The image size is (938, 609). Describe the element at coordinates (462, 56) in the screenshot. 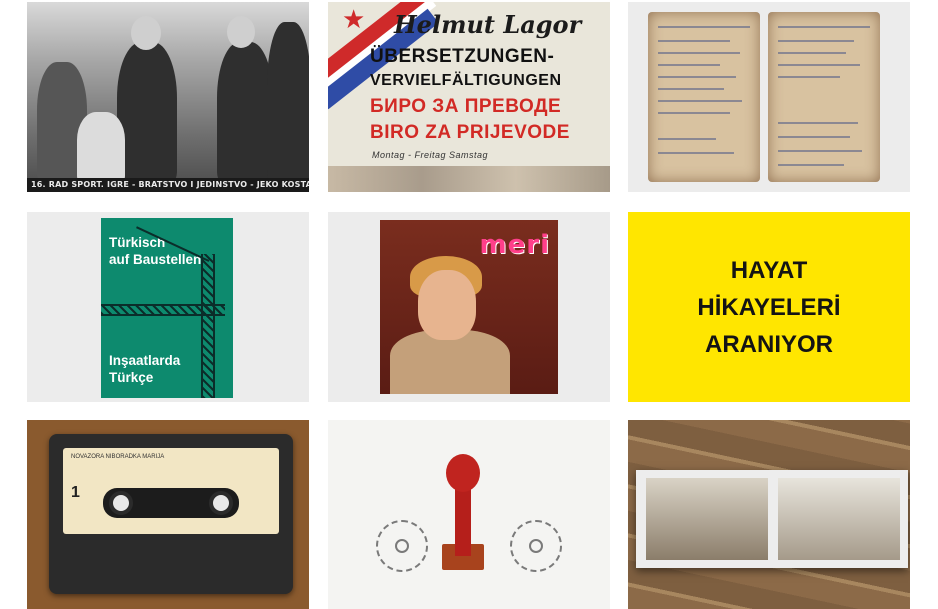

I see `sign-line-1: ÜBERSETZUNGEN-` at that location.